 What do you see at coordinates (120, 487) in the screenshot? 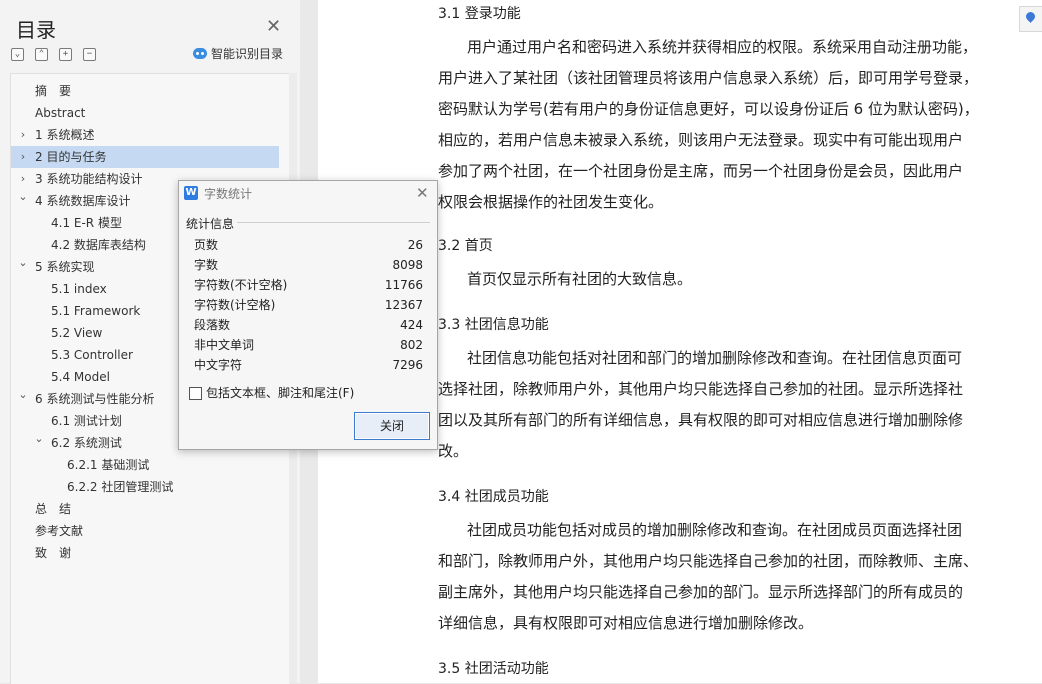
I see `toc-item-label: 6.2.2 社团管理测试` at bounding box center [120, 487].